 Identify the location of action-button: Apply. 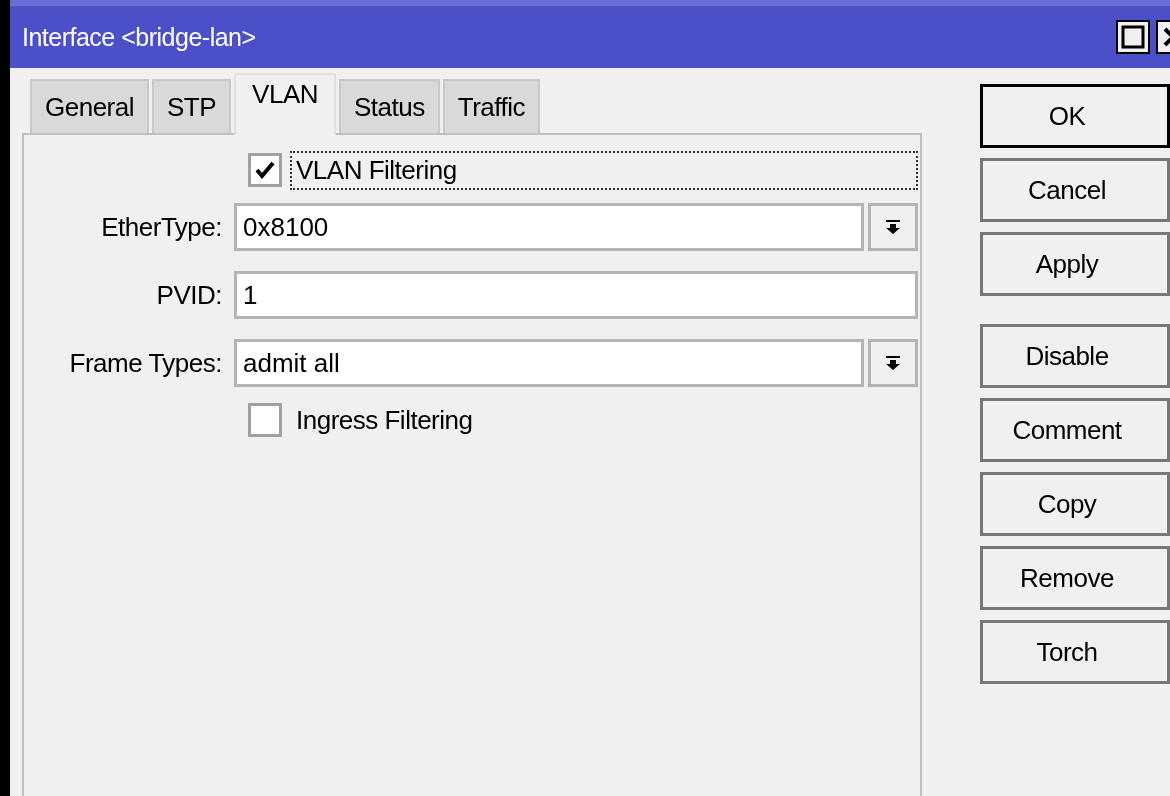
(1075, 264).